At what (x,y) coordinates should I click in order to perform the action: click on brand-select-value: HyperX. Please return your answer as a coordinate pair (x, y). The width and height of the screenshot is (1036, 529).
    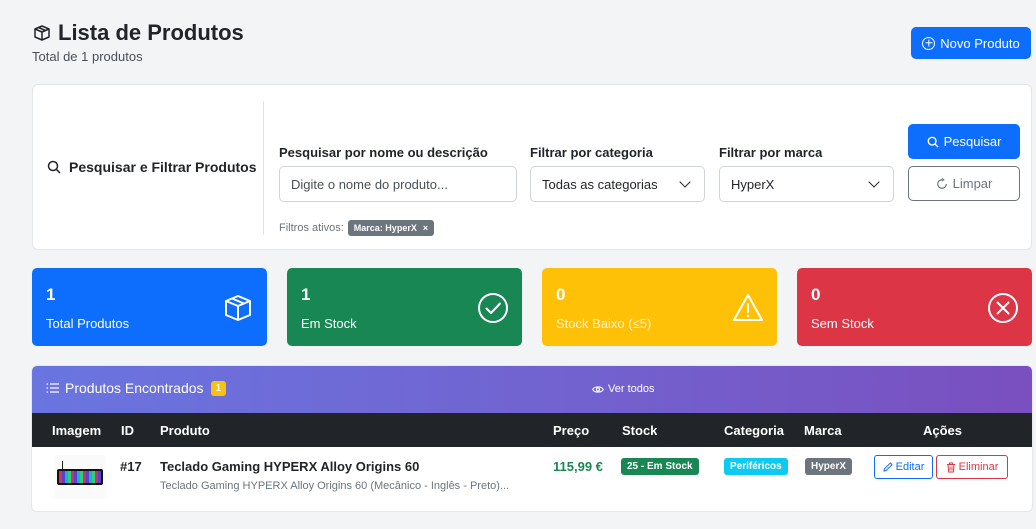
    Looking at the image, I should click on (753, 184).